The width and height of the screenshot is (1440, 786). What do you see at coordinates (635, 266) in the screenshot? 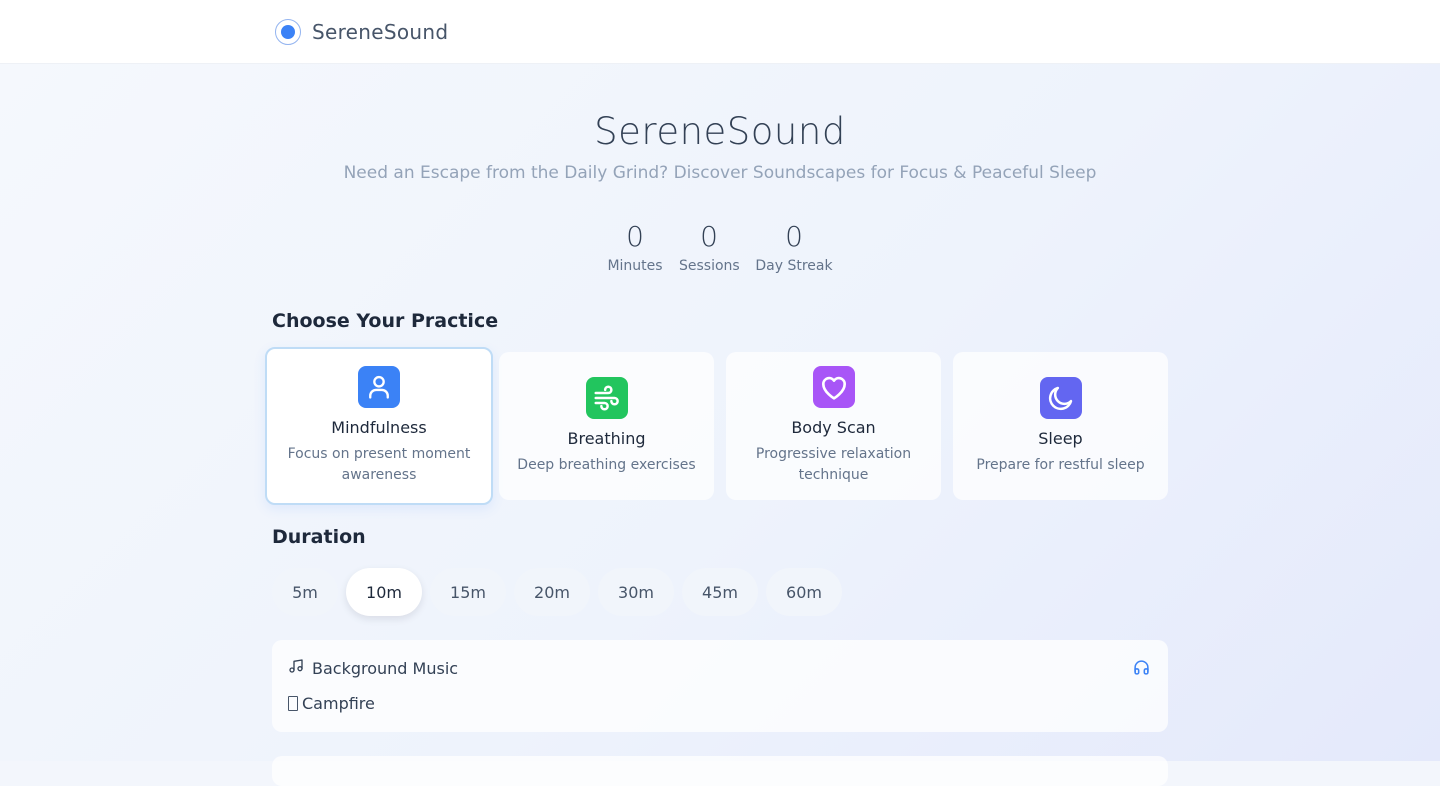
I see `stat-label: Minutes` at bounding box center [635, 266].